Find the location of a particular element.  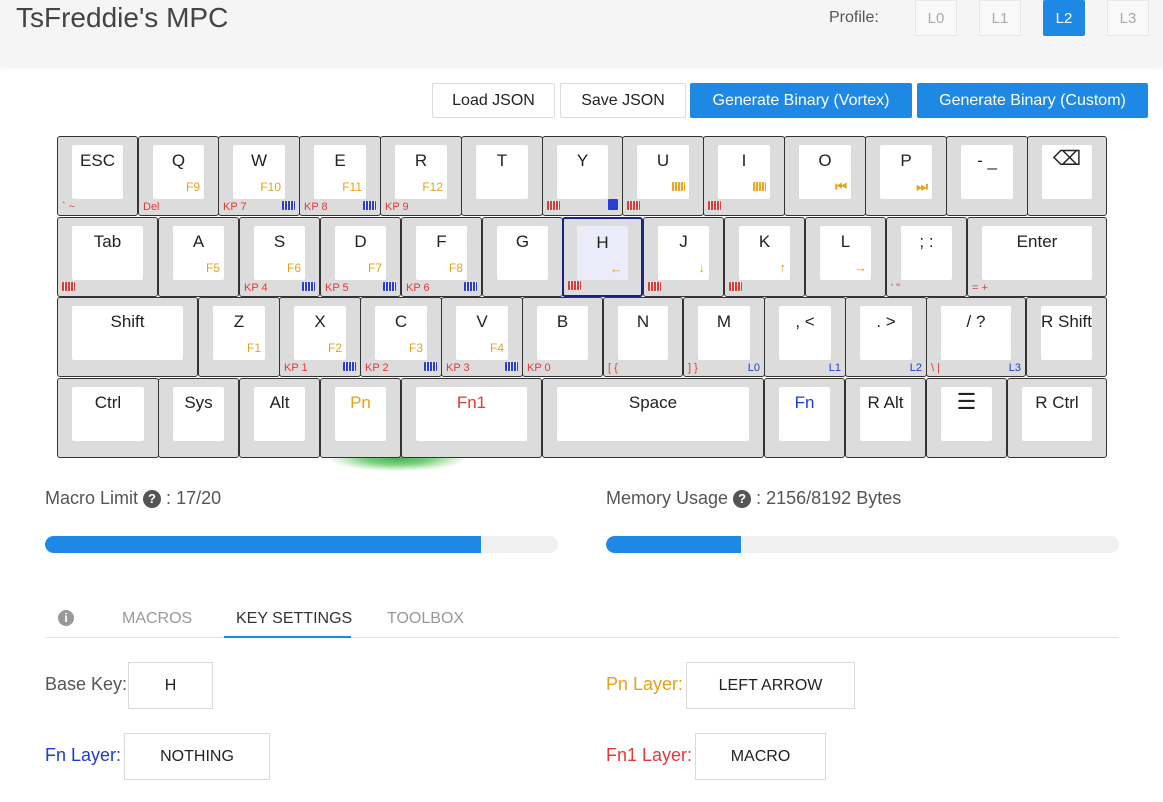

profile-l2-button: L2 is located at coordinates (1064, 18).